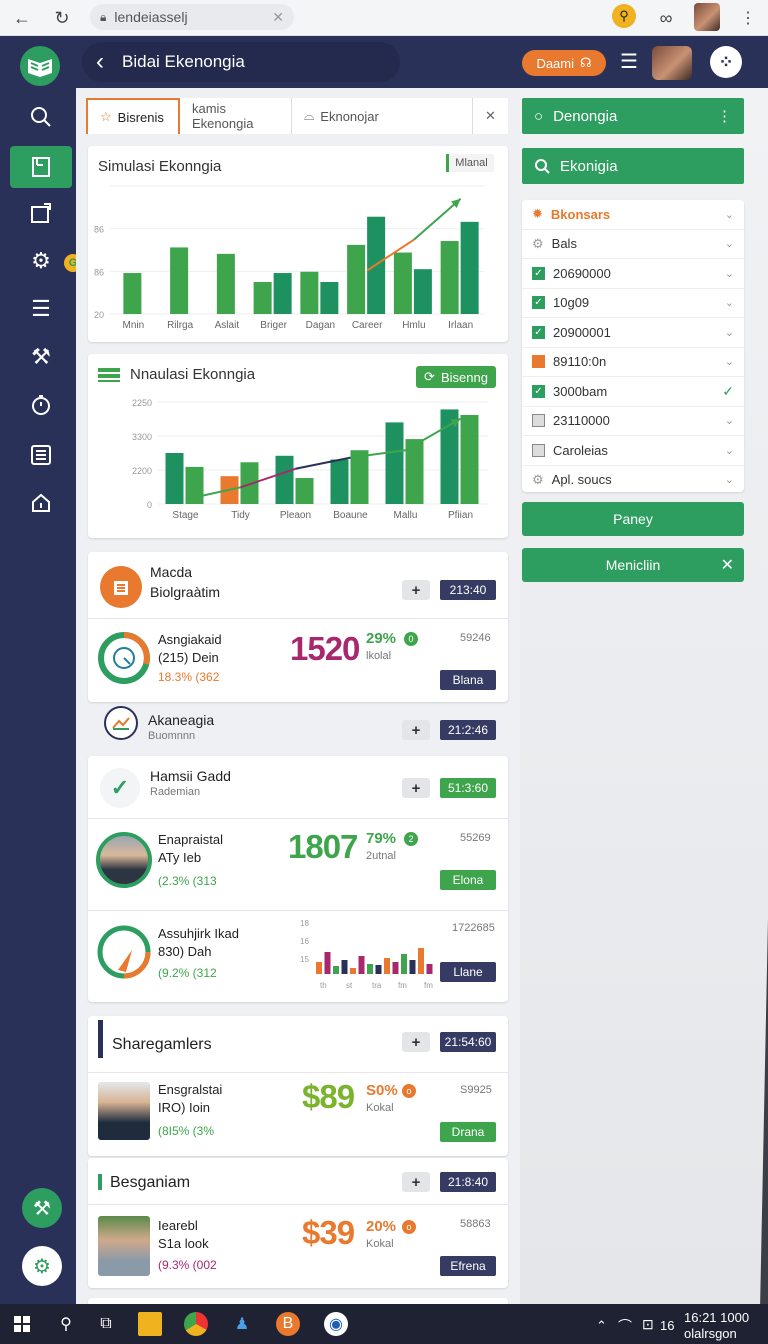 Image resolution: width=768 pixels, height=1344 pixels. I want to click on tab-bisrenis: ☆ Bisrenis, so click(133, 116).